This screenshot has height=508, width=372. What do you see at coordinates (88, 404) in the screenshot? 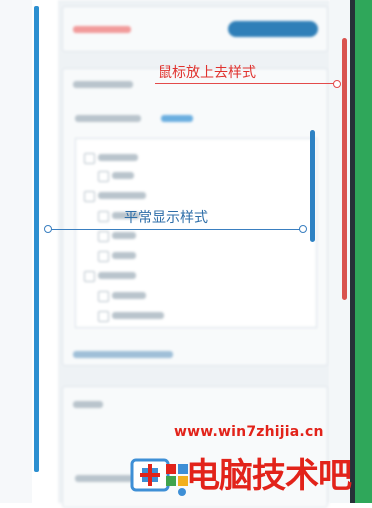
I see `bottom-heading` at bounding box center [88, 404].